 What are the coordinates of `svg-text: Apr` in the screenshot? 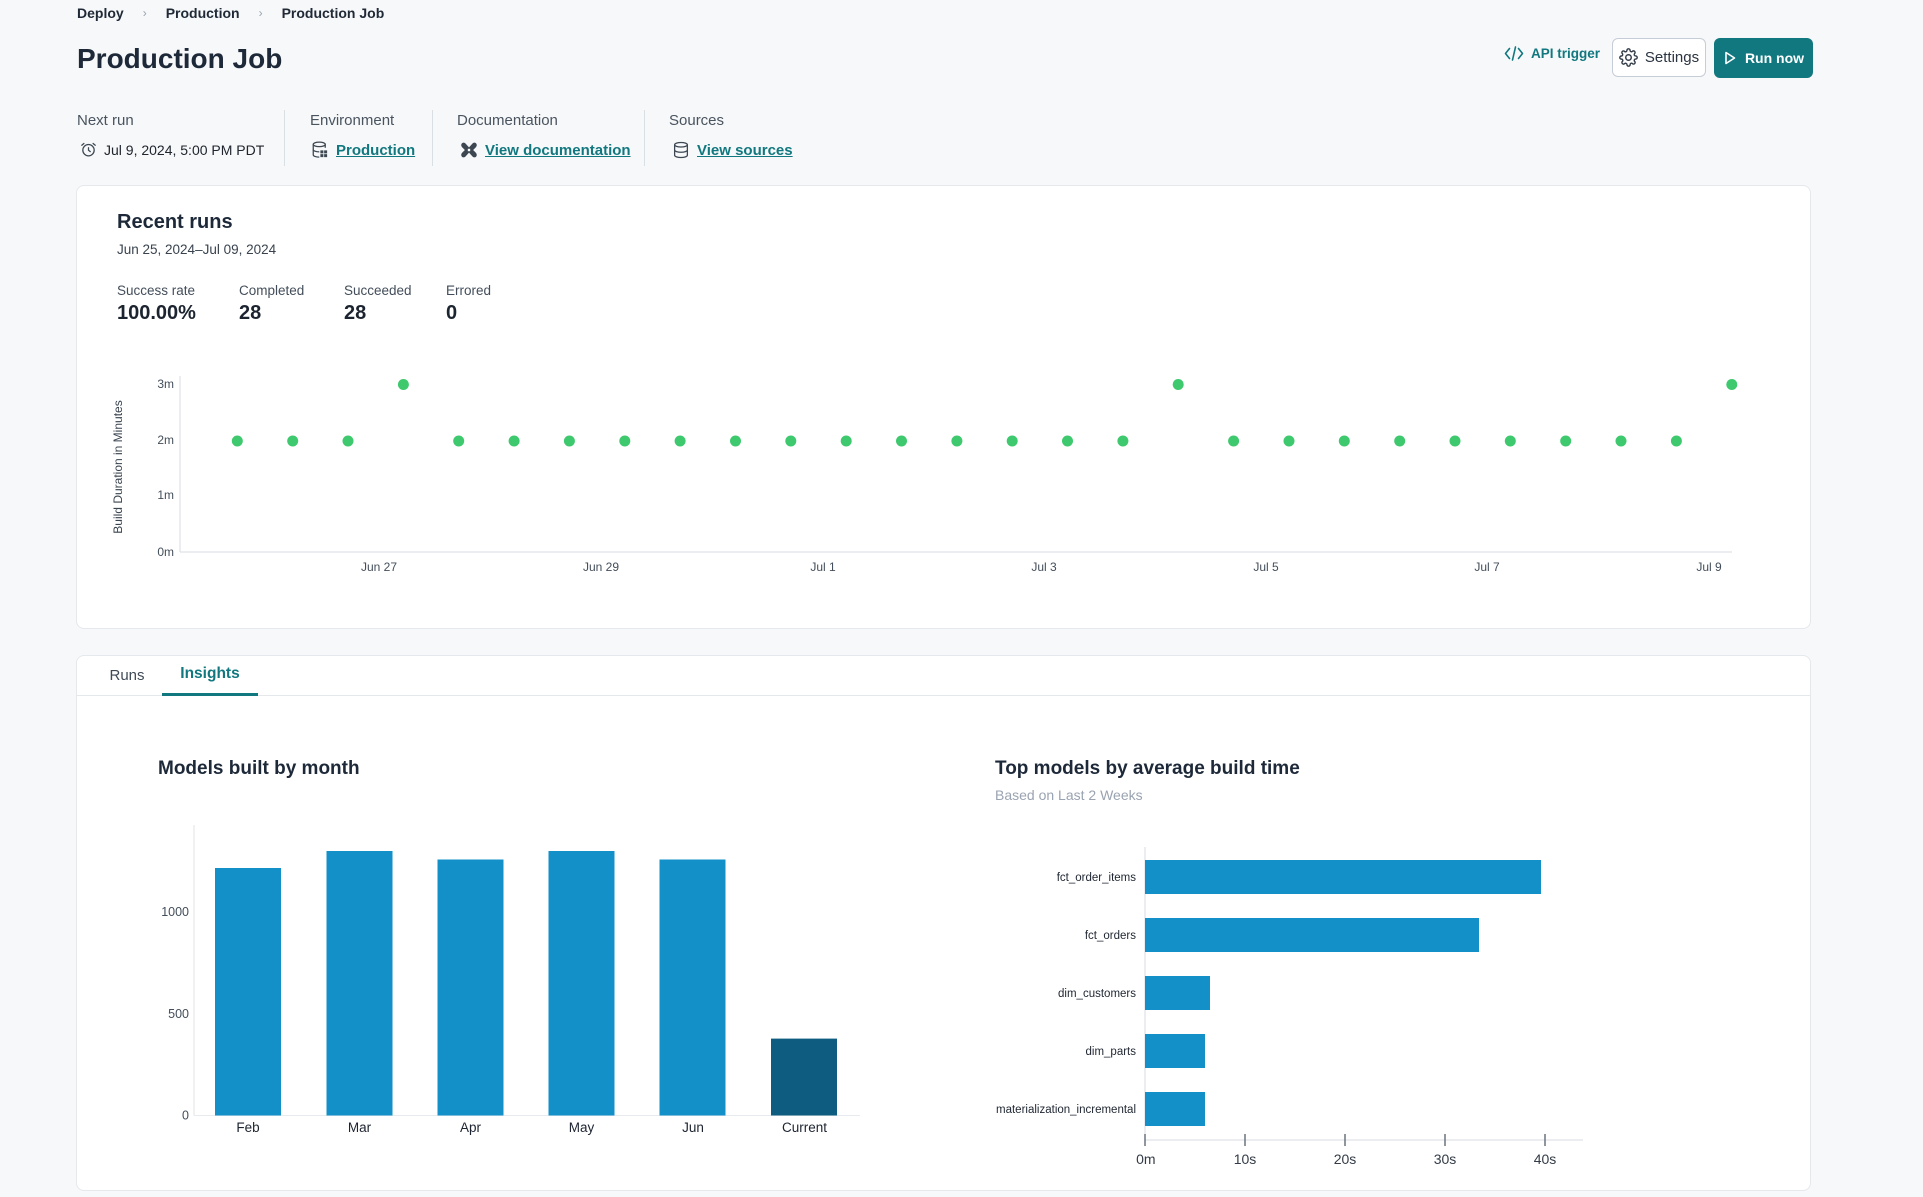 It's located at (471, 1127).